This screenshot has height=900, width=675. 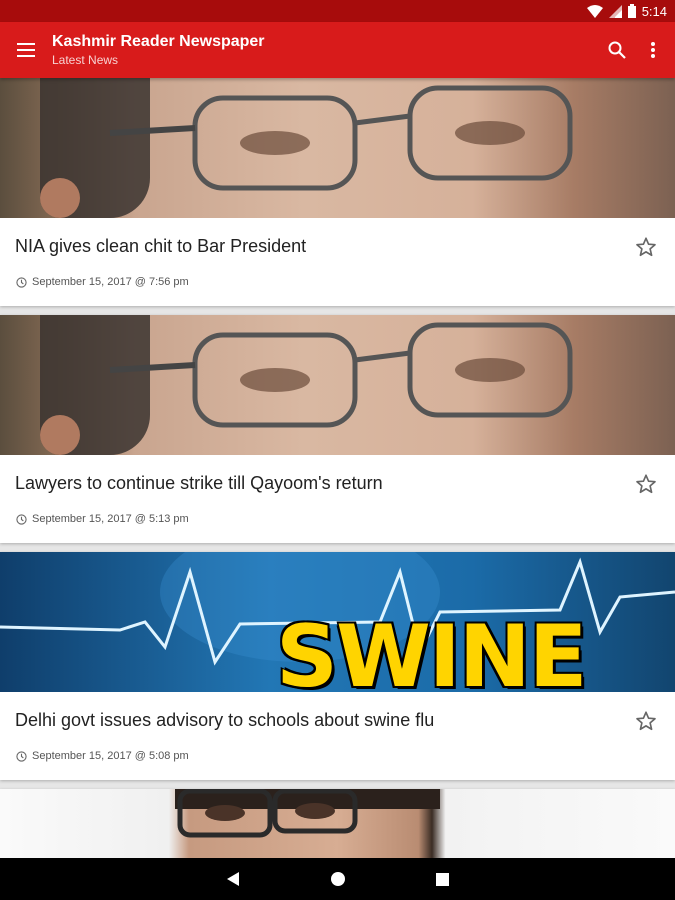 What do you see at coordinates (626, 11) in the screenshot?
I see `status-icons: 5:14` at bounding box center [626, 11].